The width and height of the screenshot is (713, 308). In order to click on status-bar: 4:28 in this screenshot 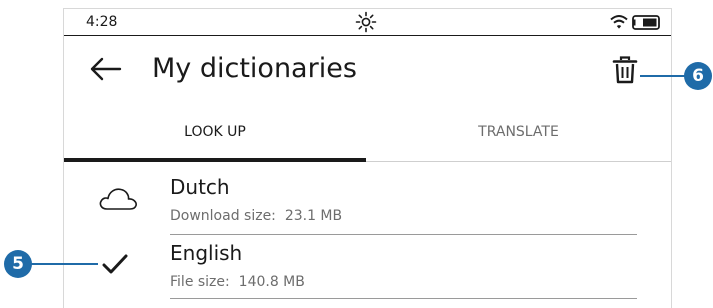, I will do `click(367, 22)`.